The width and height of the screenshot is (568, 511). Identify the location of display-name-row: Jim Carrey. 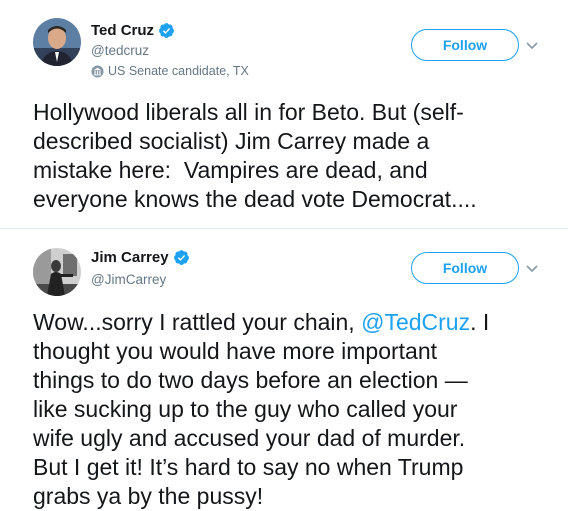
(140, 257).